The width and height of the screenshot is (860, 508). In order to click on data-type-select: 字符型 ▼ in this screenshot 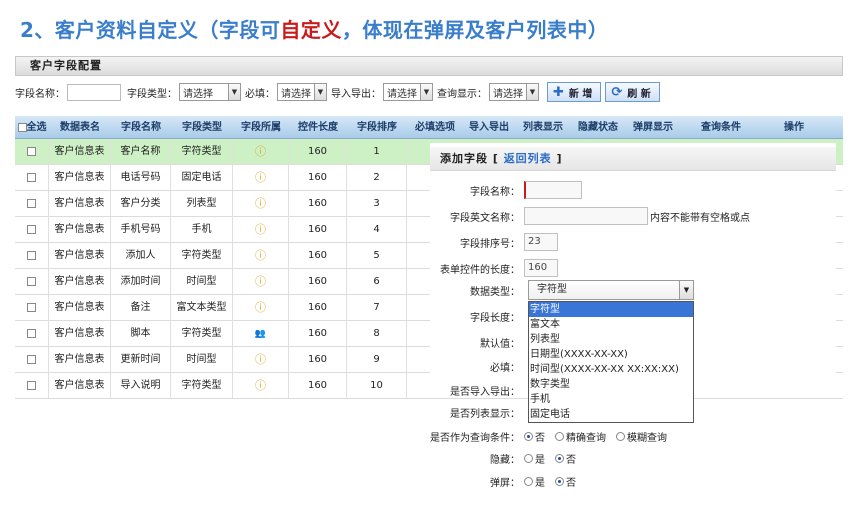, I will do `click(611, 290)`.